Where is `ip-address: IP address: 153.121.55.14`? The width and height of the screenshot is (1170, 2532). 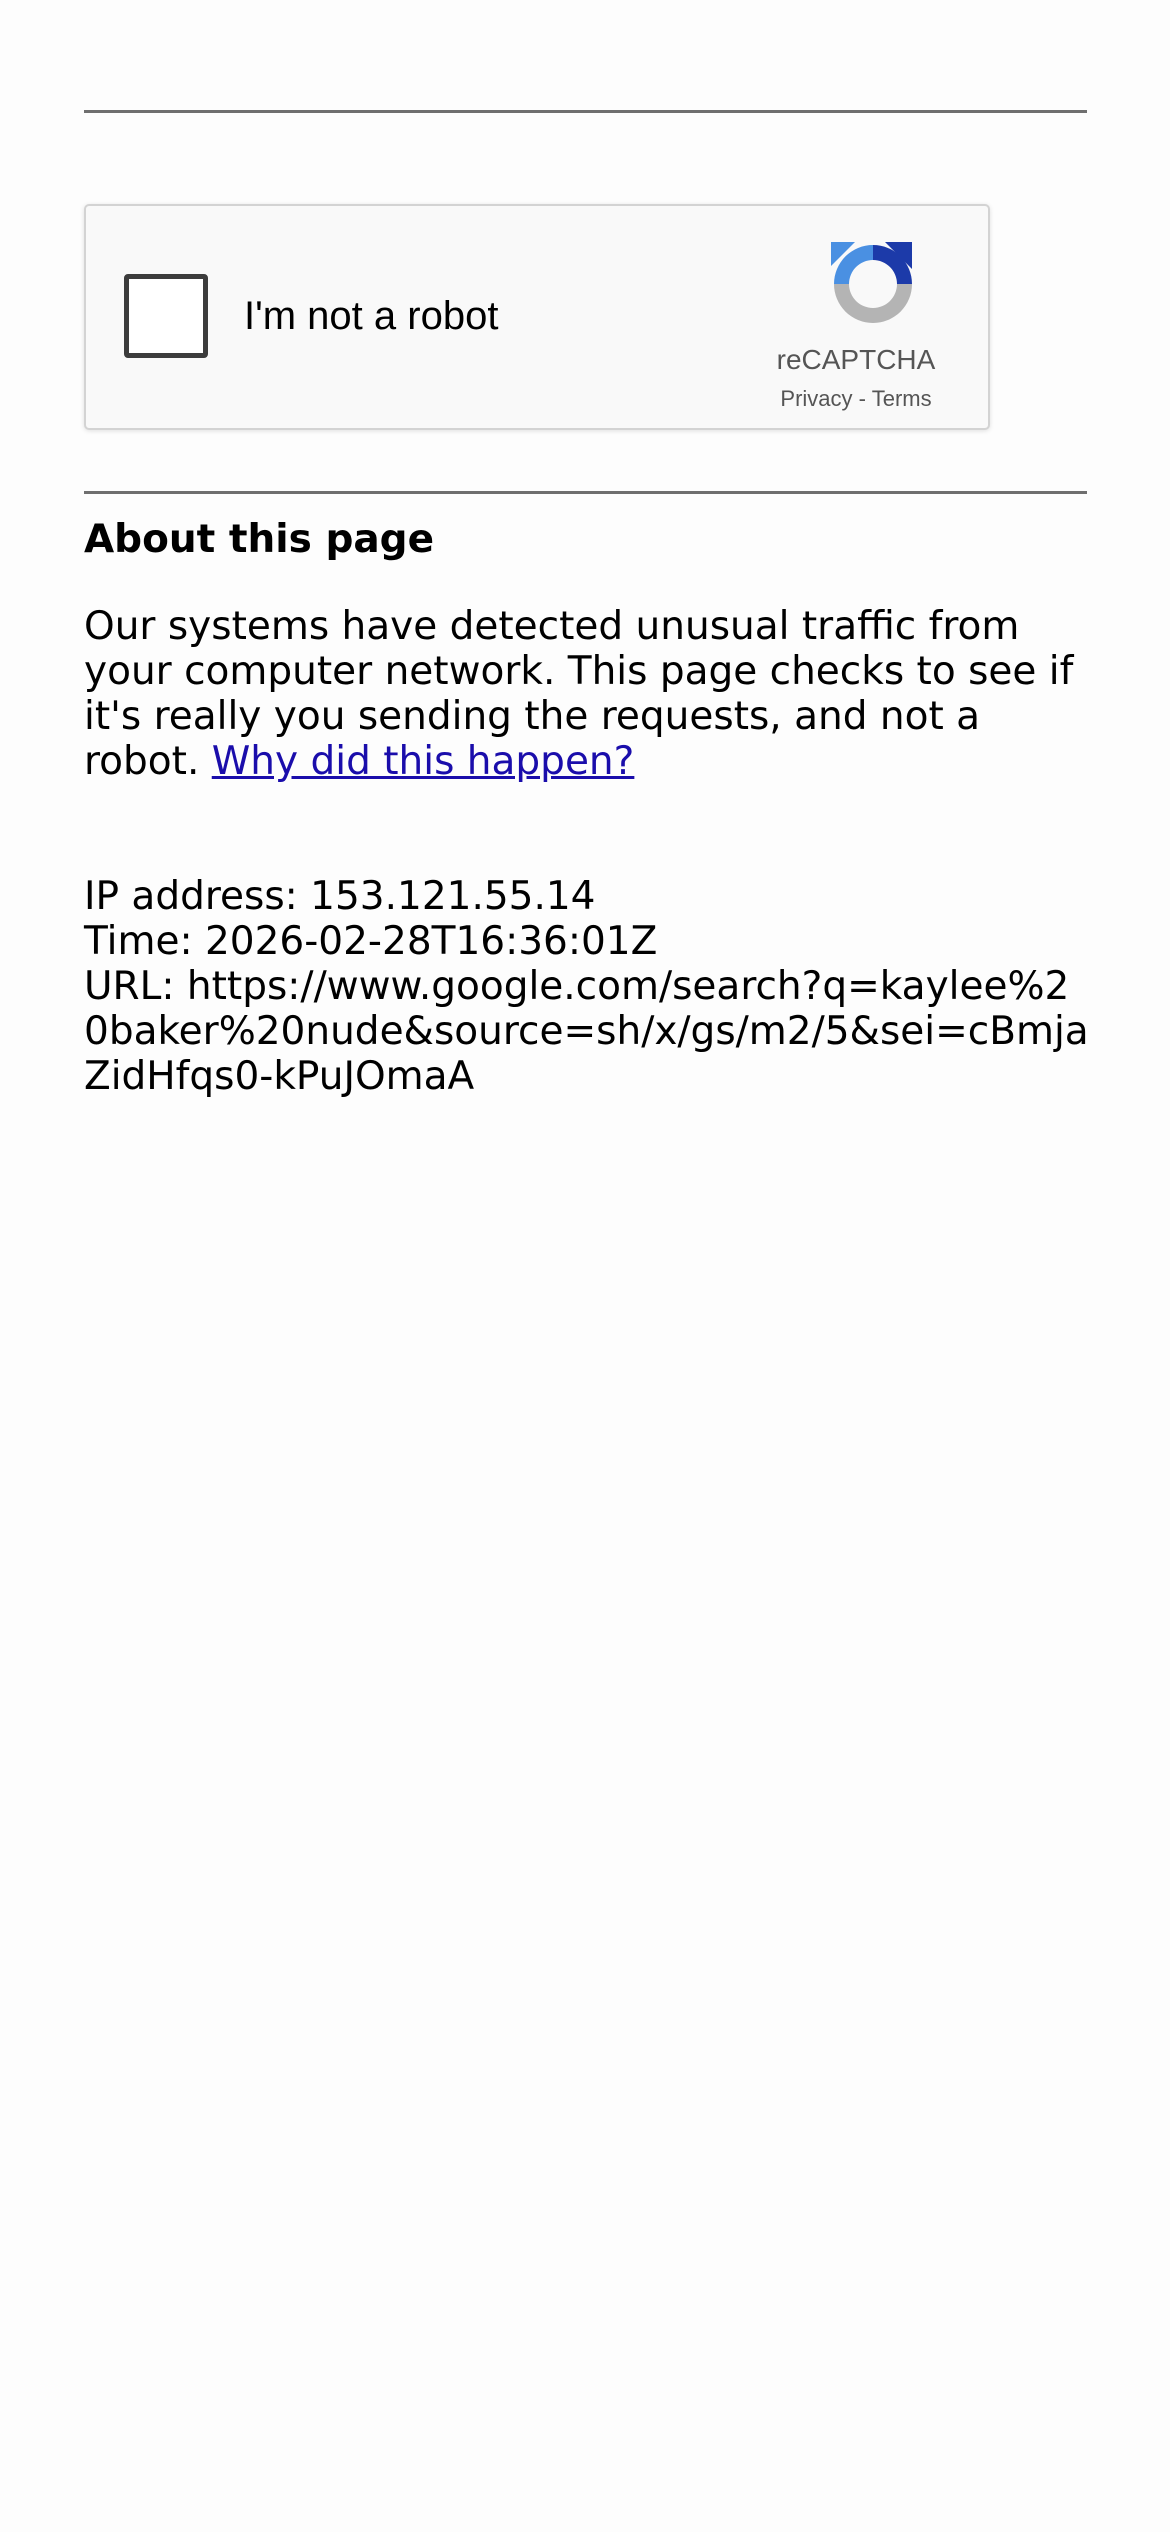 ip-address: IP address: 153.121.55.14 is located at coordinates (340, 896).